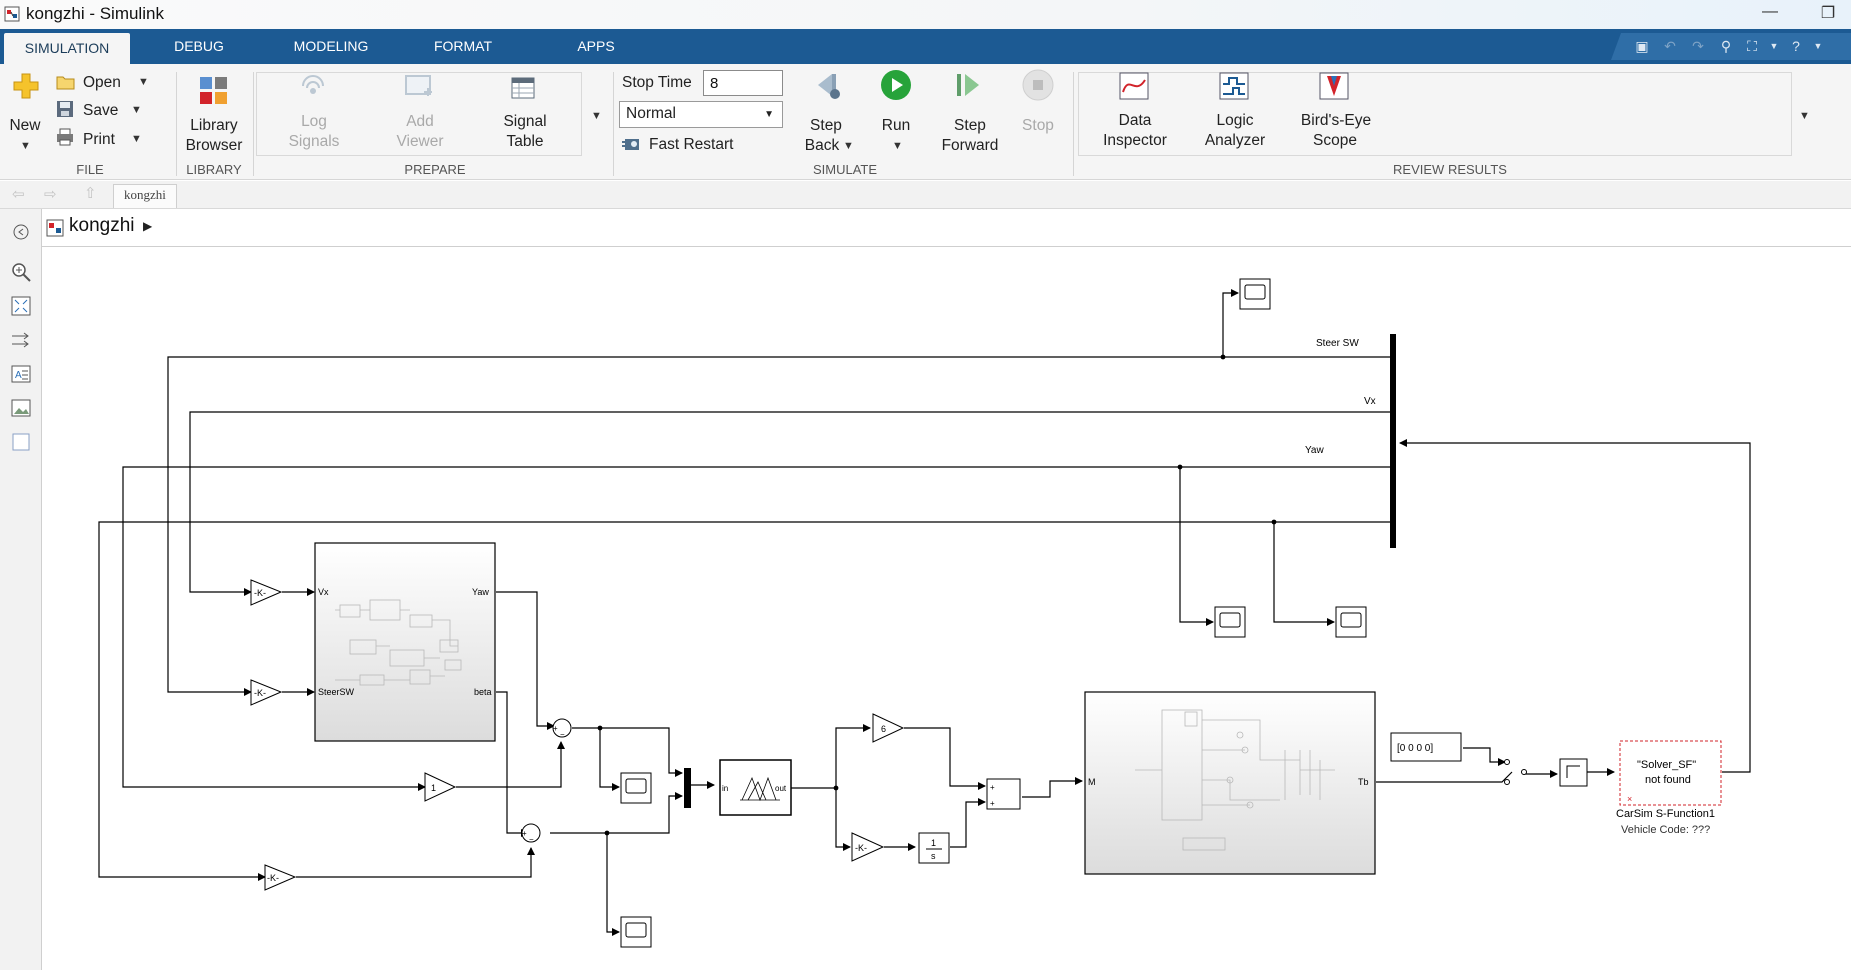 Image resolution: width=1851 pixels, height=975 pixels. I want to click on search-icon: ⚲, so click(1726, 47).